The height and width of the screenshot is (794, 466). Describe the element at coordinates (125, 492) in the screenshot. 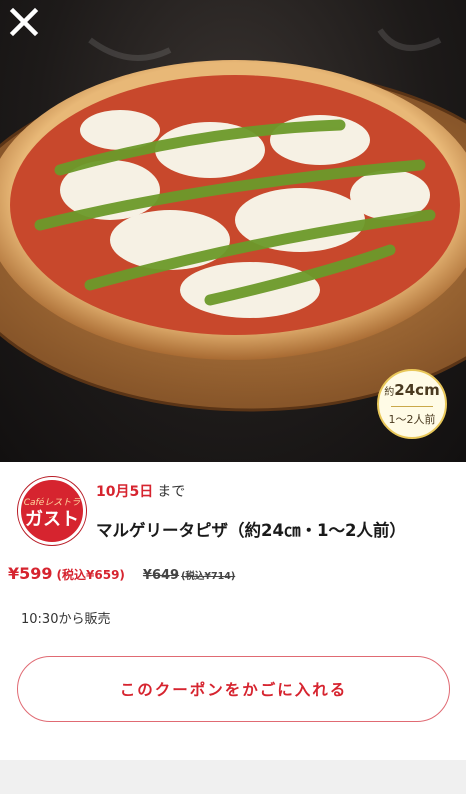

I see `deadline-date: 10月5日` at that location.